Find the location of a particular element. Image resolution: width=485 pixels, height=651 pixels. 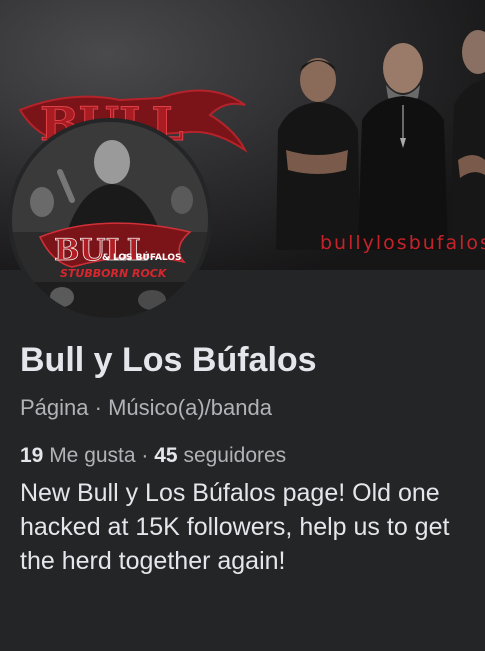

page-category-line: Página · Músico(a)/banda is located at coordinates (247, 408).